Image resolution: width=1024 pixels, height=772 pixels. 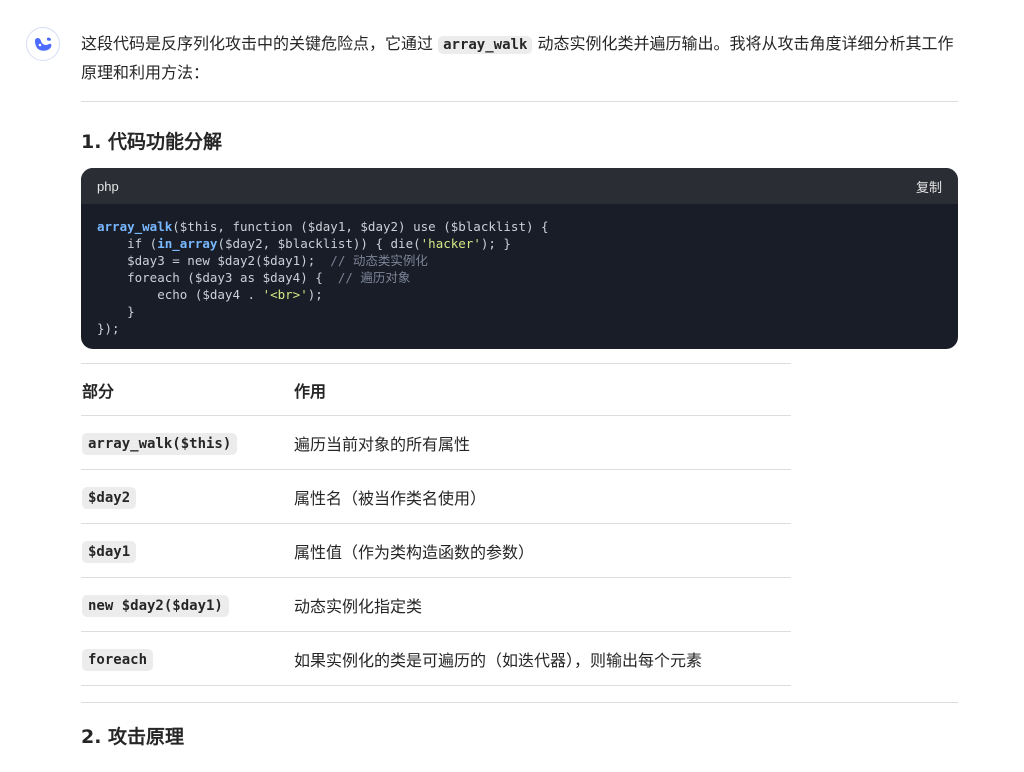 What do you see at coordinates (152, 142) in the screenshot?
I see `section-1-heading: 1. 代码功能分解` at bounding box center [152, 142].